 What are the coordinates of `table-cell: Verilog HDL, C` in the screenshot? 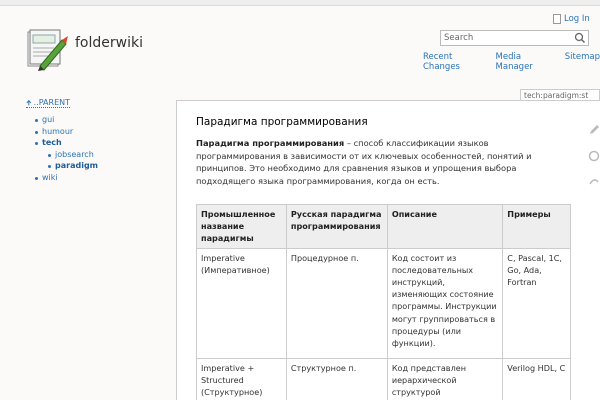 It's located at (536, 378).